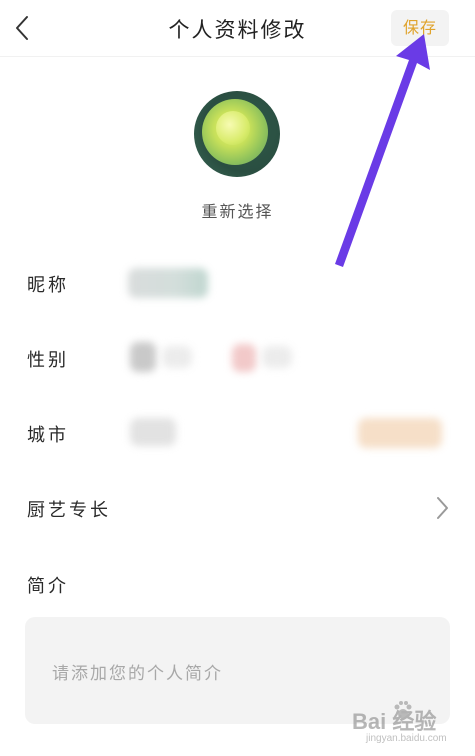 The height and width of the screenshot is (756, 475). I want to click on watermark-main: Bai 经验, so click(394, 721).